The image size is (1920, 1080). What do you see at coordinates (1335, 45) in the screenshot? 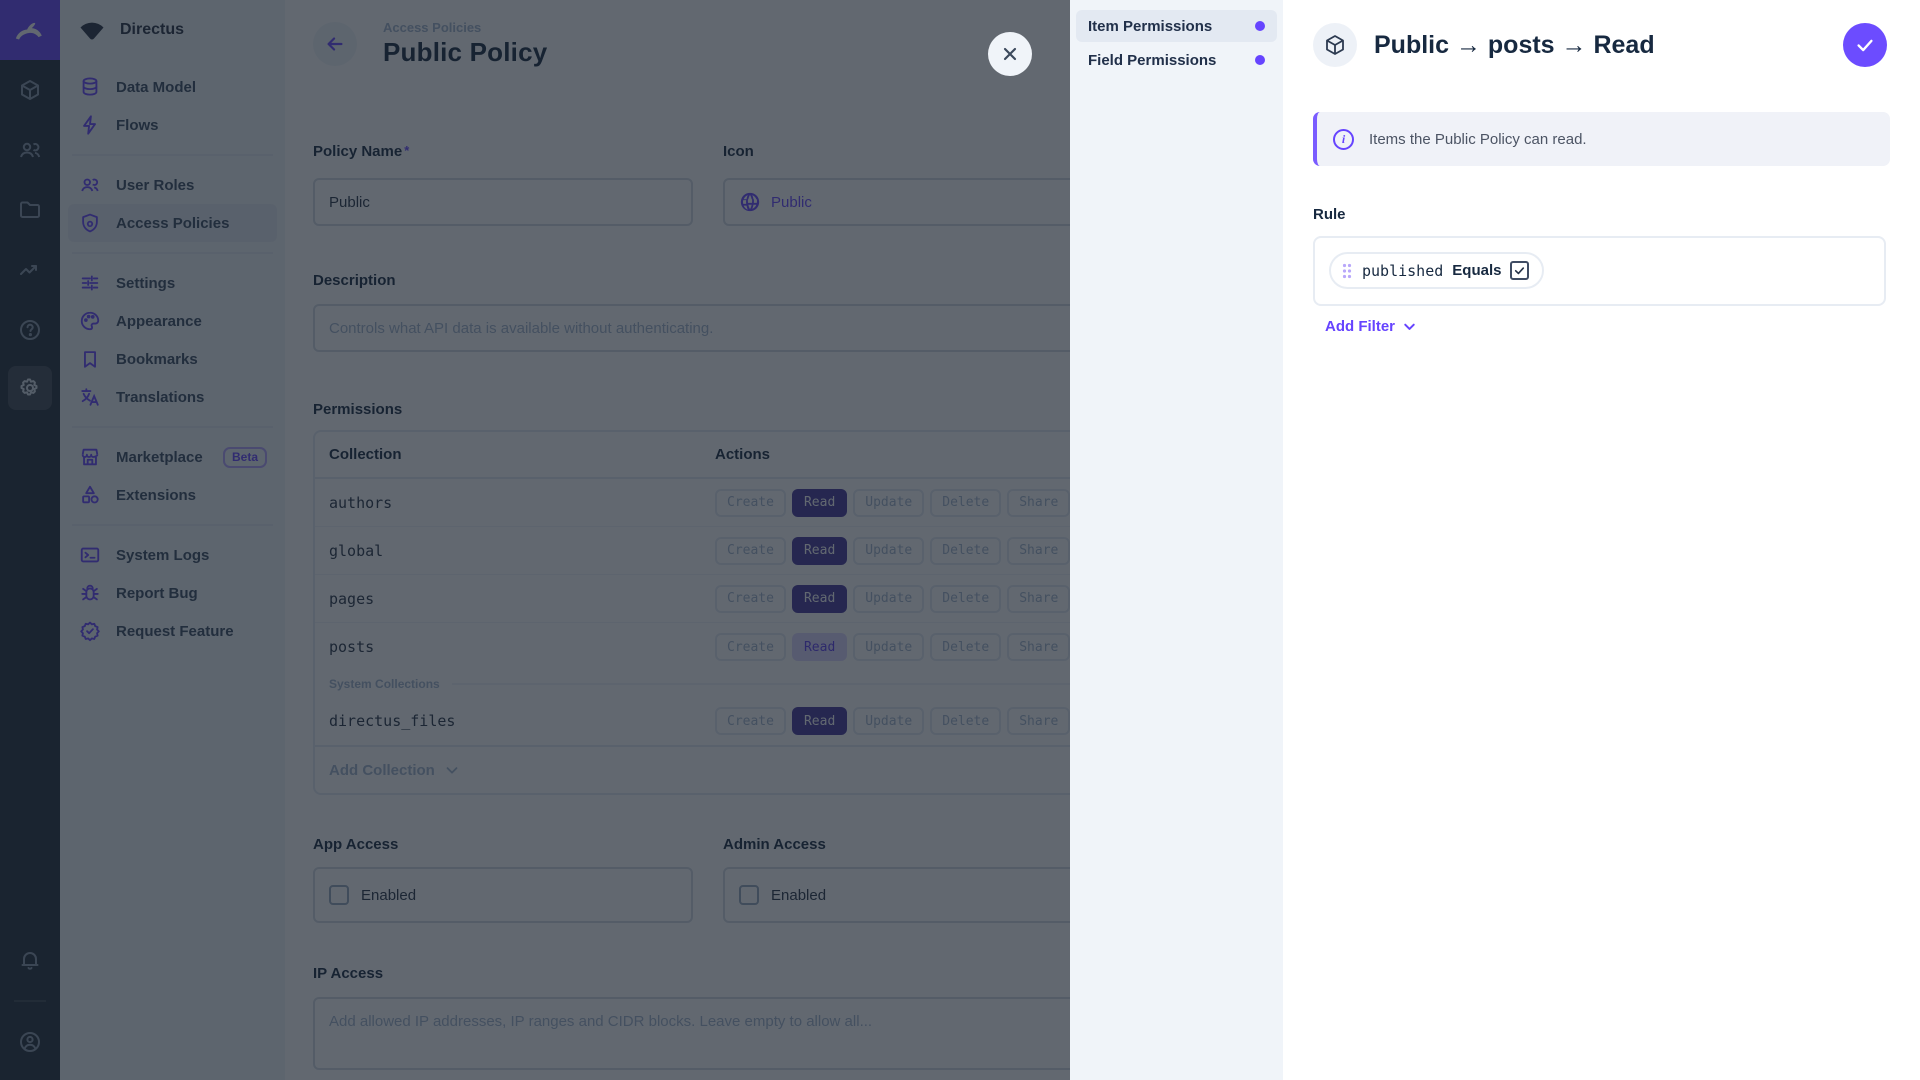
I see `box-cube-icon` at bounding box center [1335, 45].